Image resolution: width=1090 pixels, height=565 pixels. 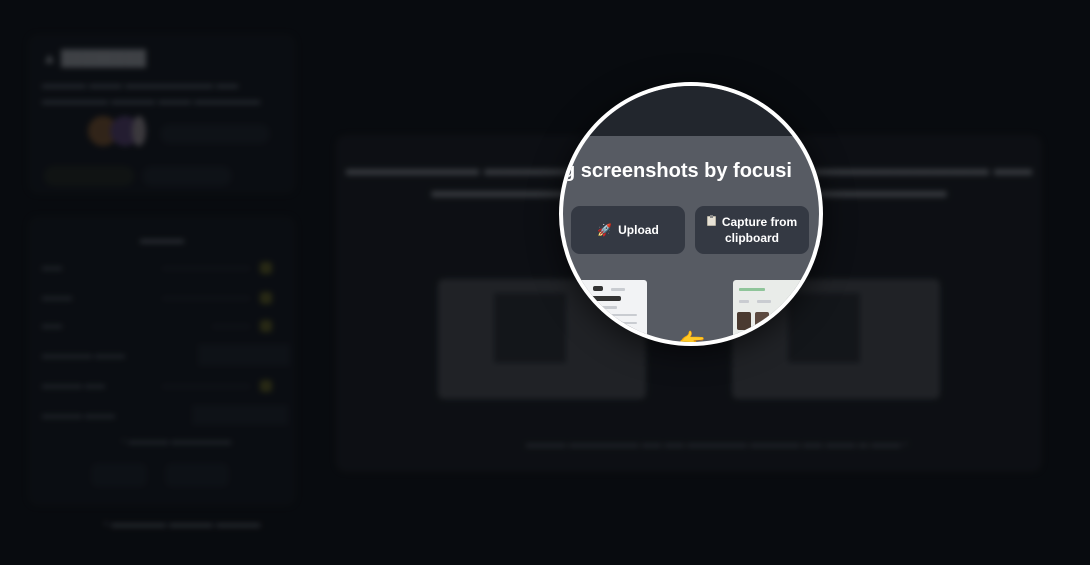 I want to click on capture-clipboard-button: Capture from clipboard, so click(x=752, y=230).